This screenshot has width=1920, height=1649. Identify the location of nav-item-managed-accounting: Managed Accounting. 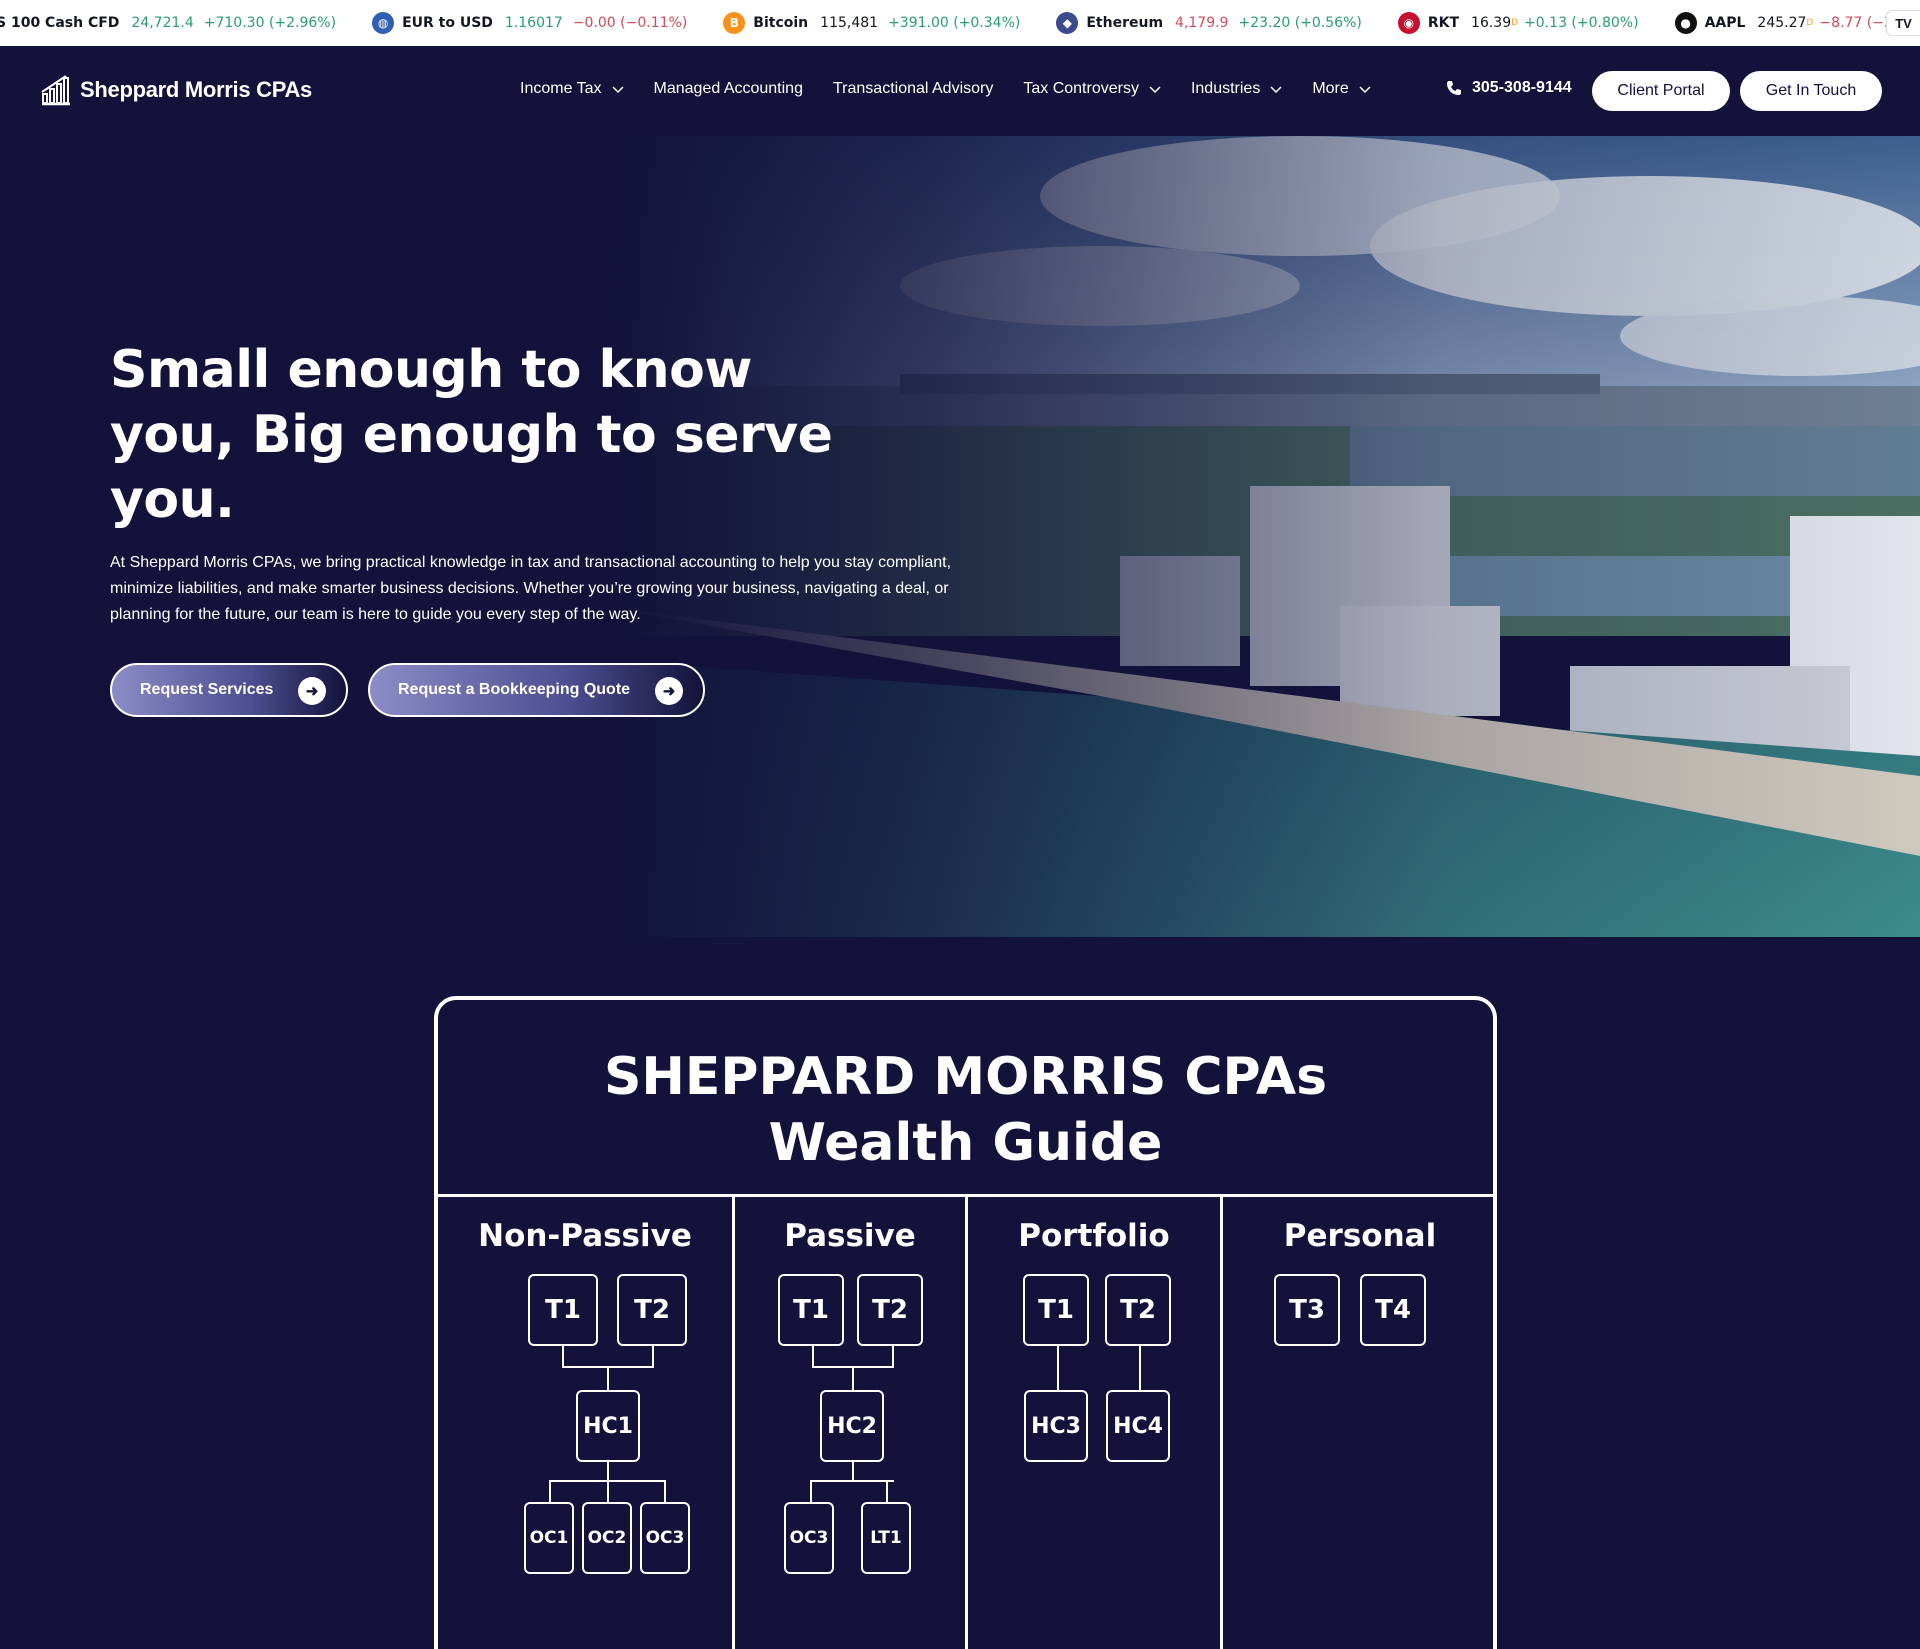
(728, 89).